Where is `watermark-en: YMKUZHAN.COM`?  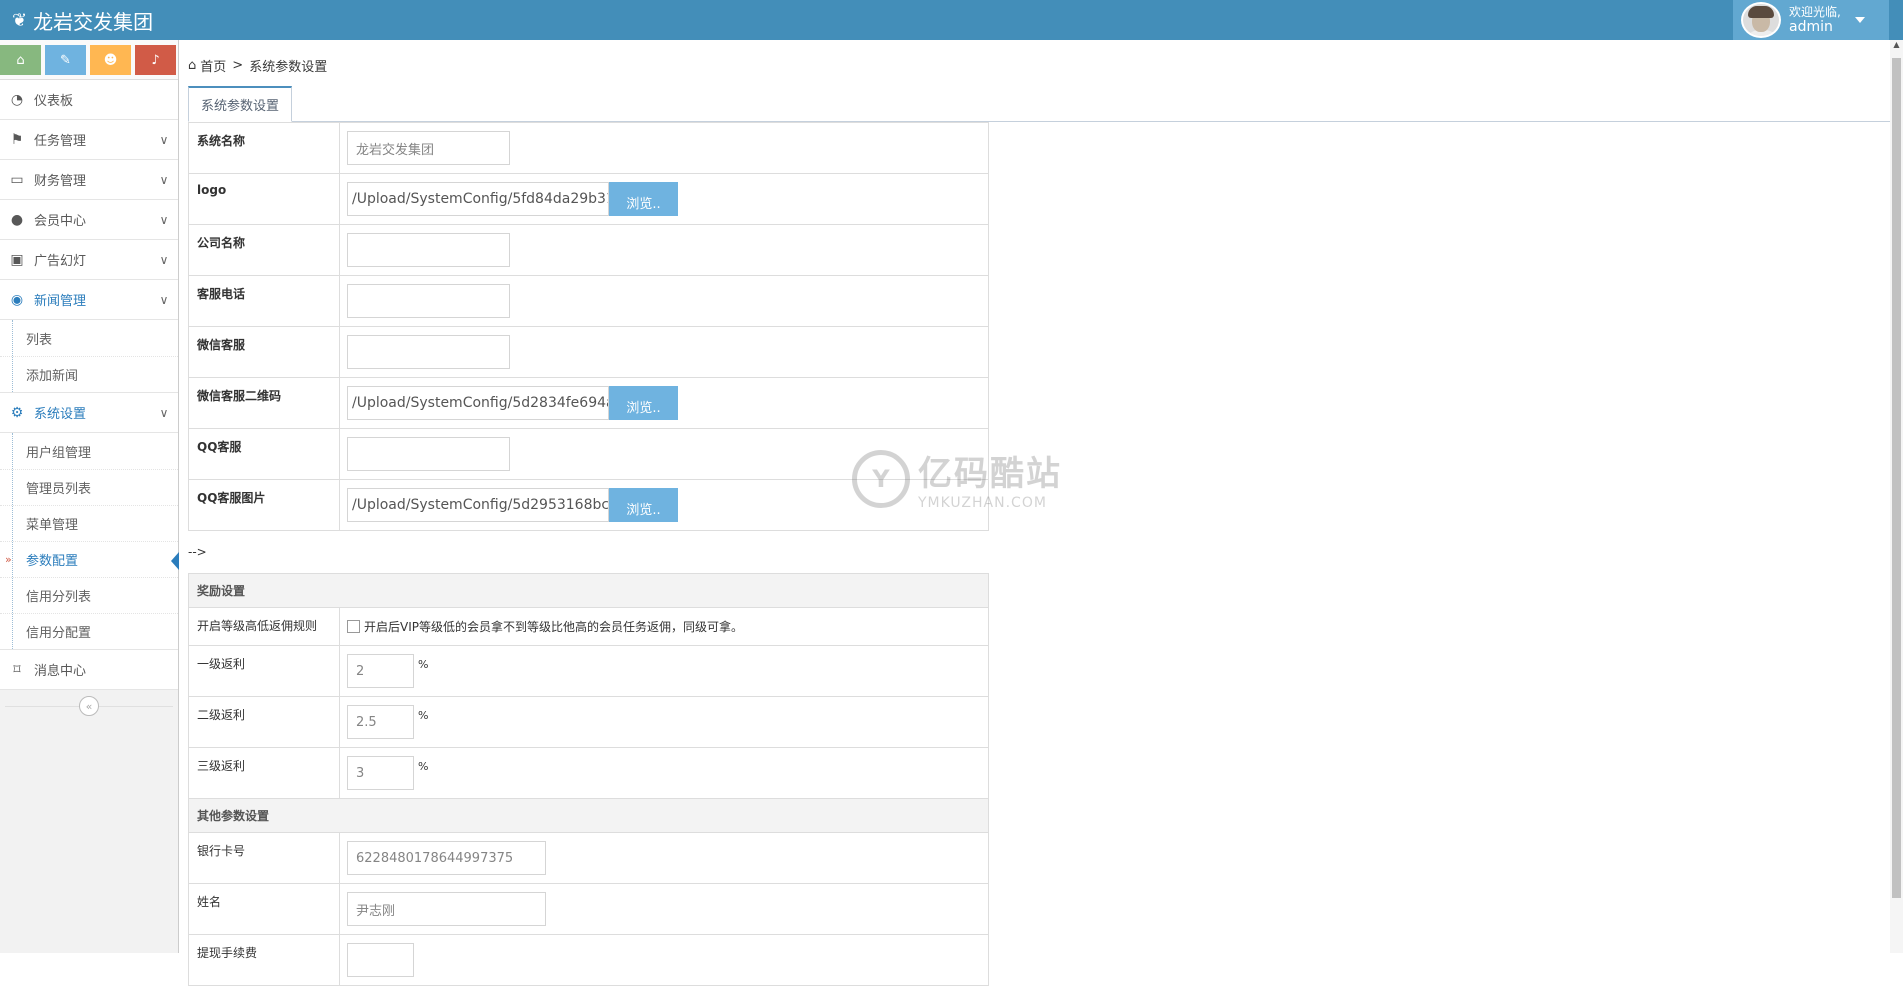
watermark-en: YMKUZHAN.COM is located at coordinates (982, 503).